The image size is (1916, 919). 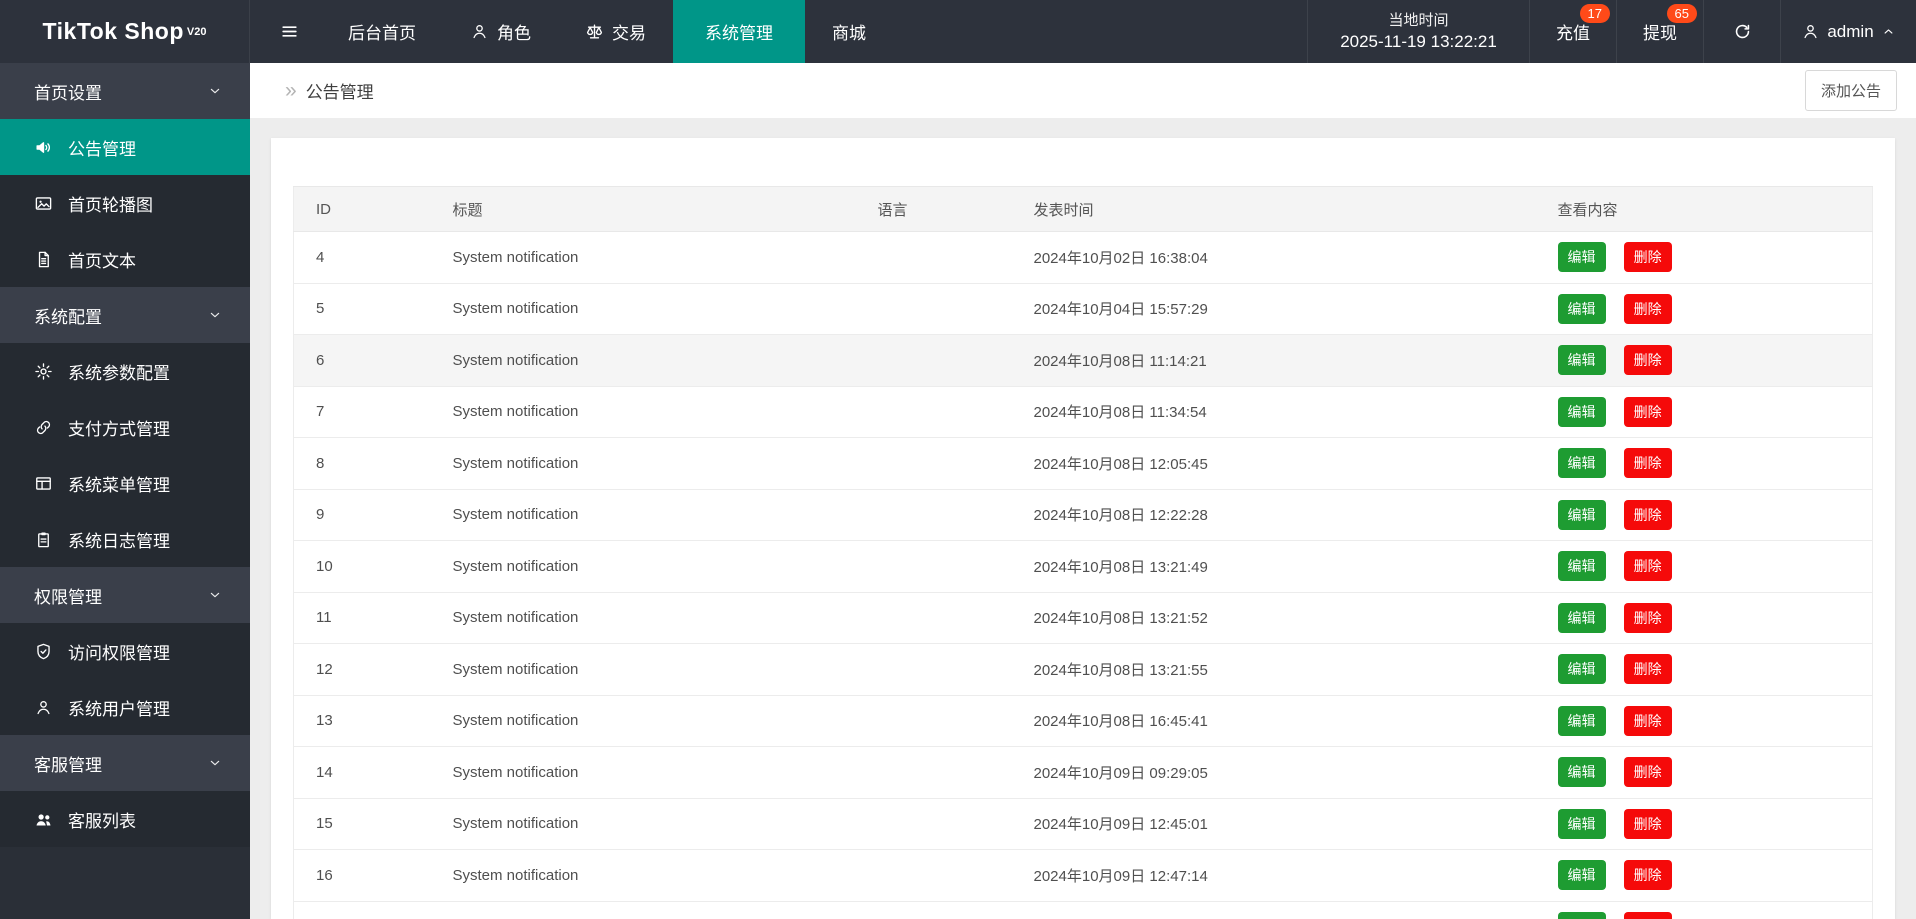 I want to click on hamburger-icon, so click(x=289, y=31).